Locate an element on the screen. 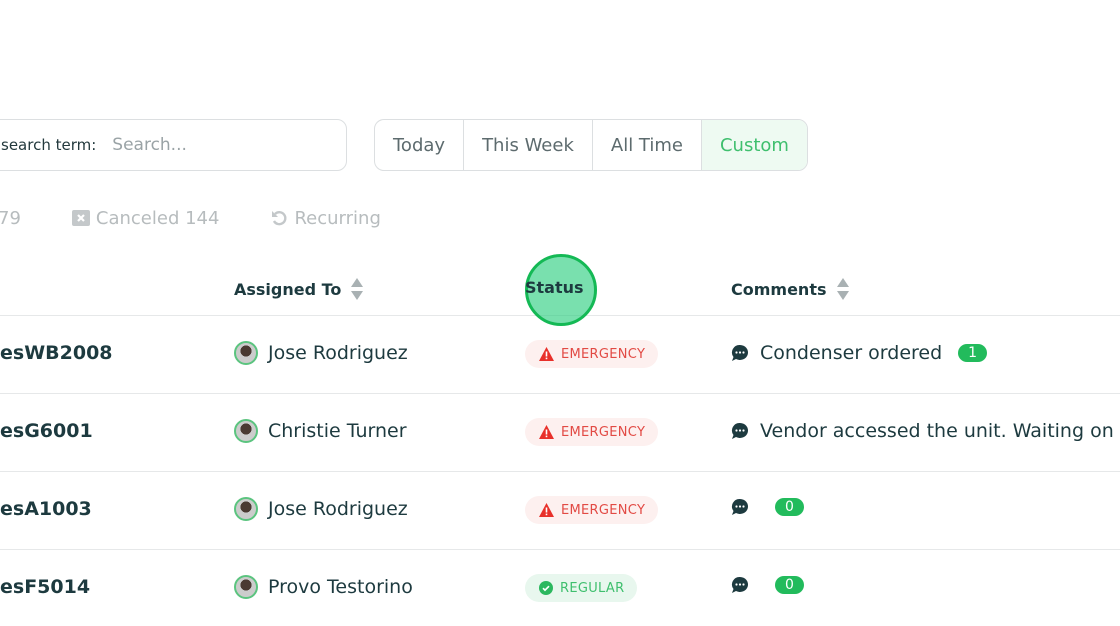  request-id: esWB2008 is located at coordinates (56, 353).